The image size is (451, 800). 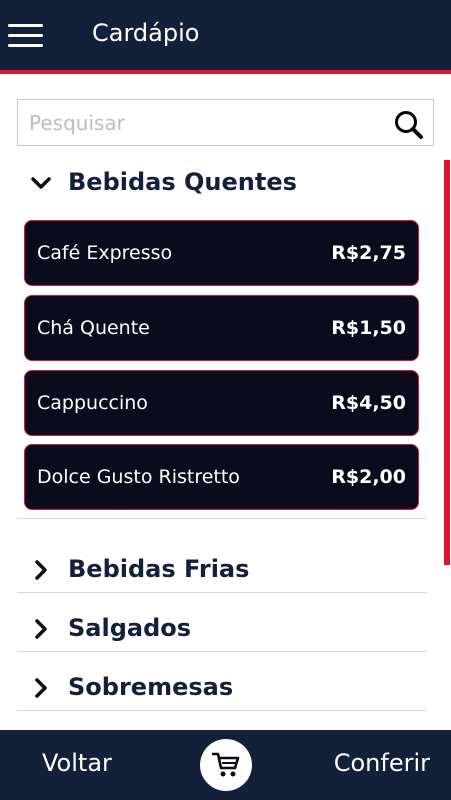 I want to click on category-bebidas-frias: Bebidas Frias, so click(x=222, y=570).